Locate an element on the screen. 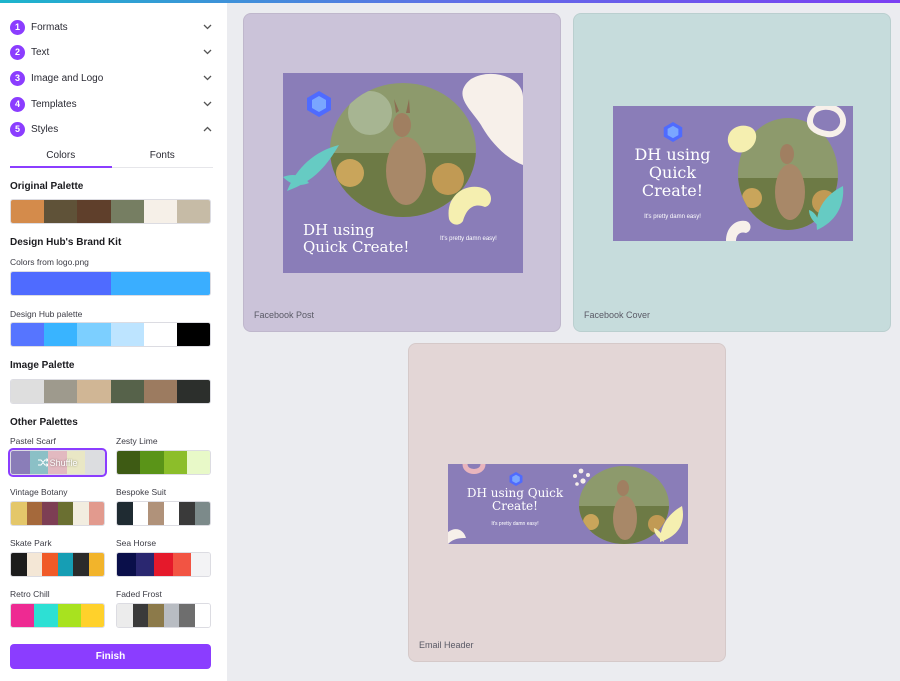 This screenshot has height=681, width=900. shuffle-overlay: Shuffle is located at coordinates (57, 462).